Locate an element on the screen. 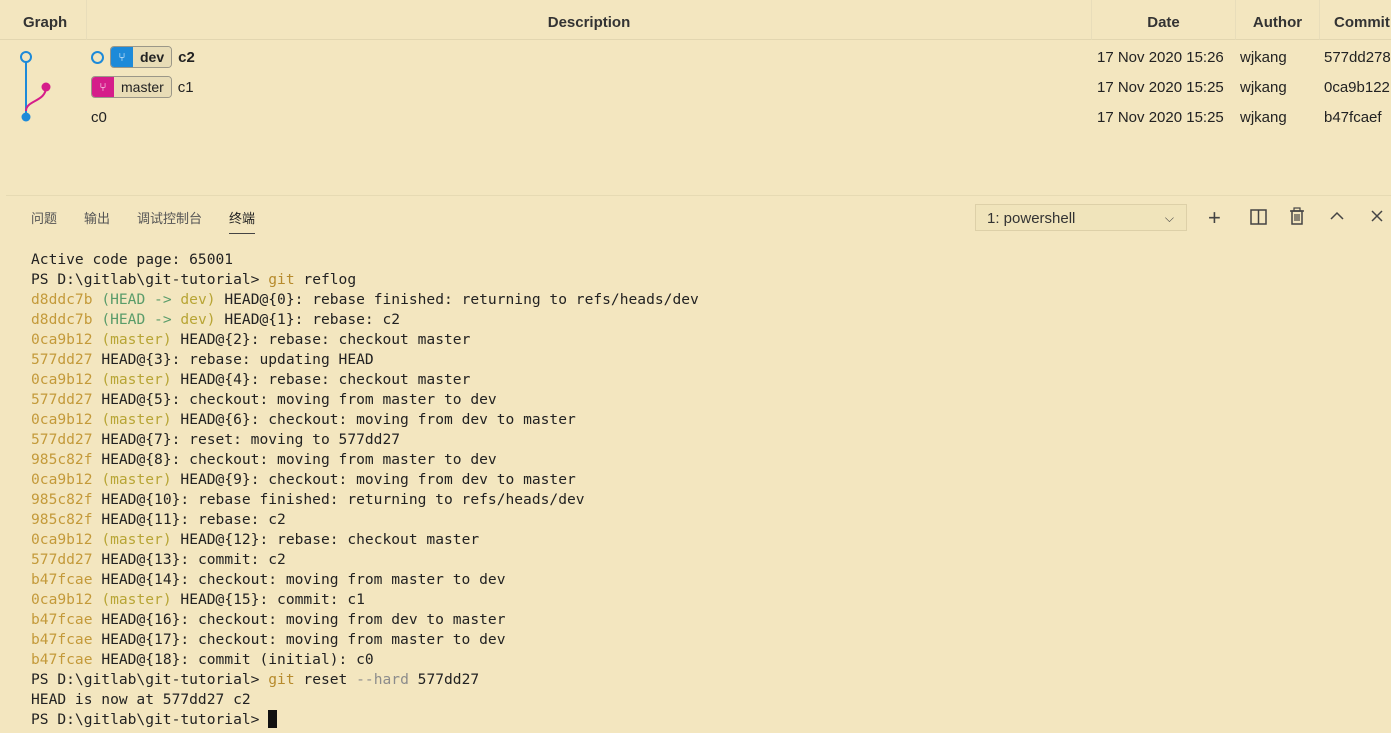 The height and width of the screenshot is (733, 1391). reflog-text: HEAD@{13}: commit: c2 is located at coordinates (193, 559).